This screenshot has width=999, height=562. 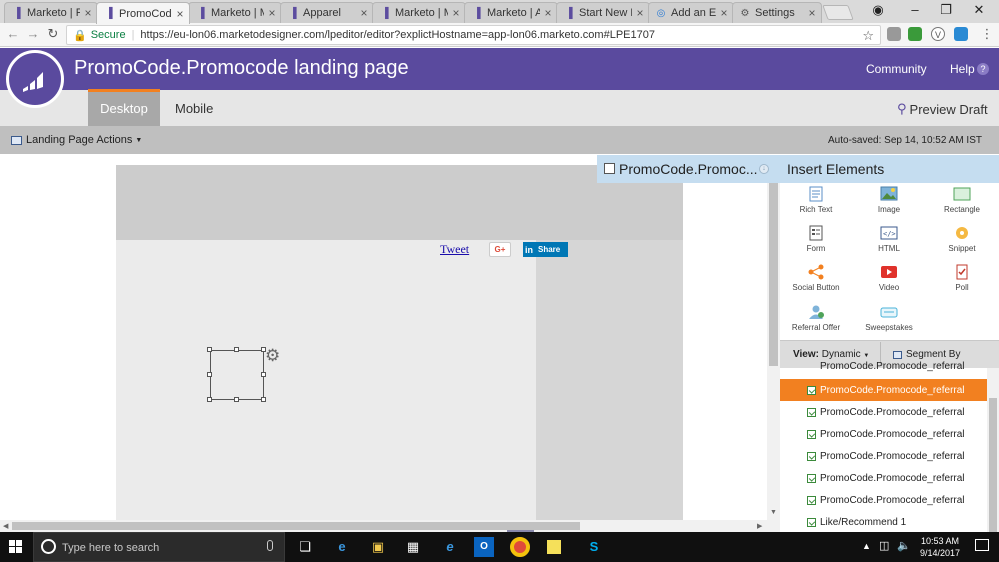 I want to click on menu-icon: ⋮, so click(x=987, y=34).